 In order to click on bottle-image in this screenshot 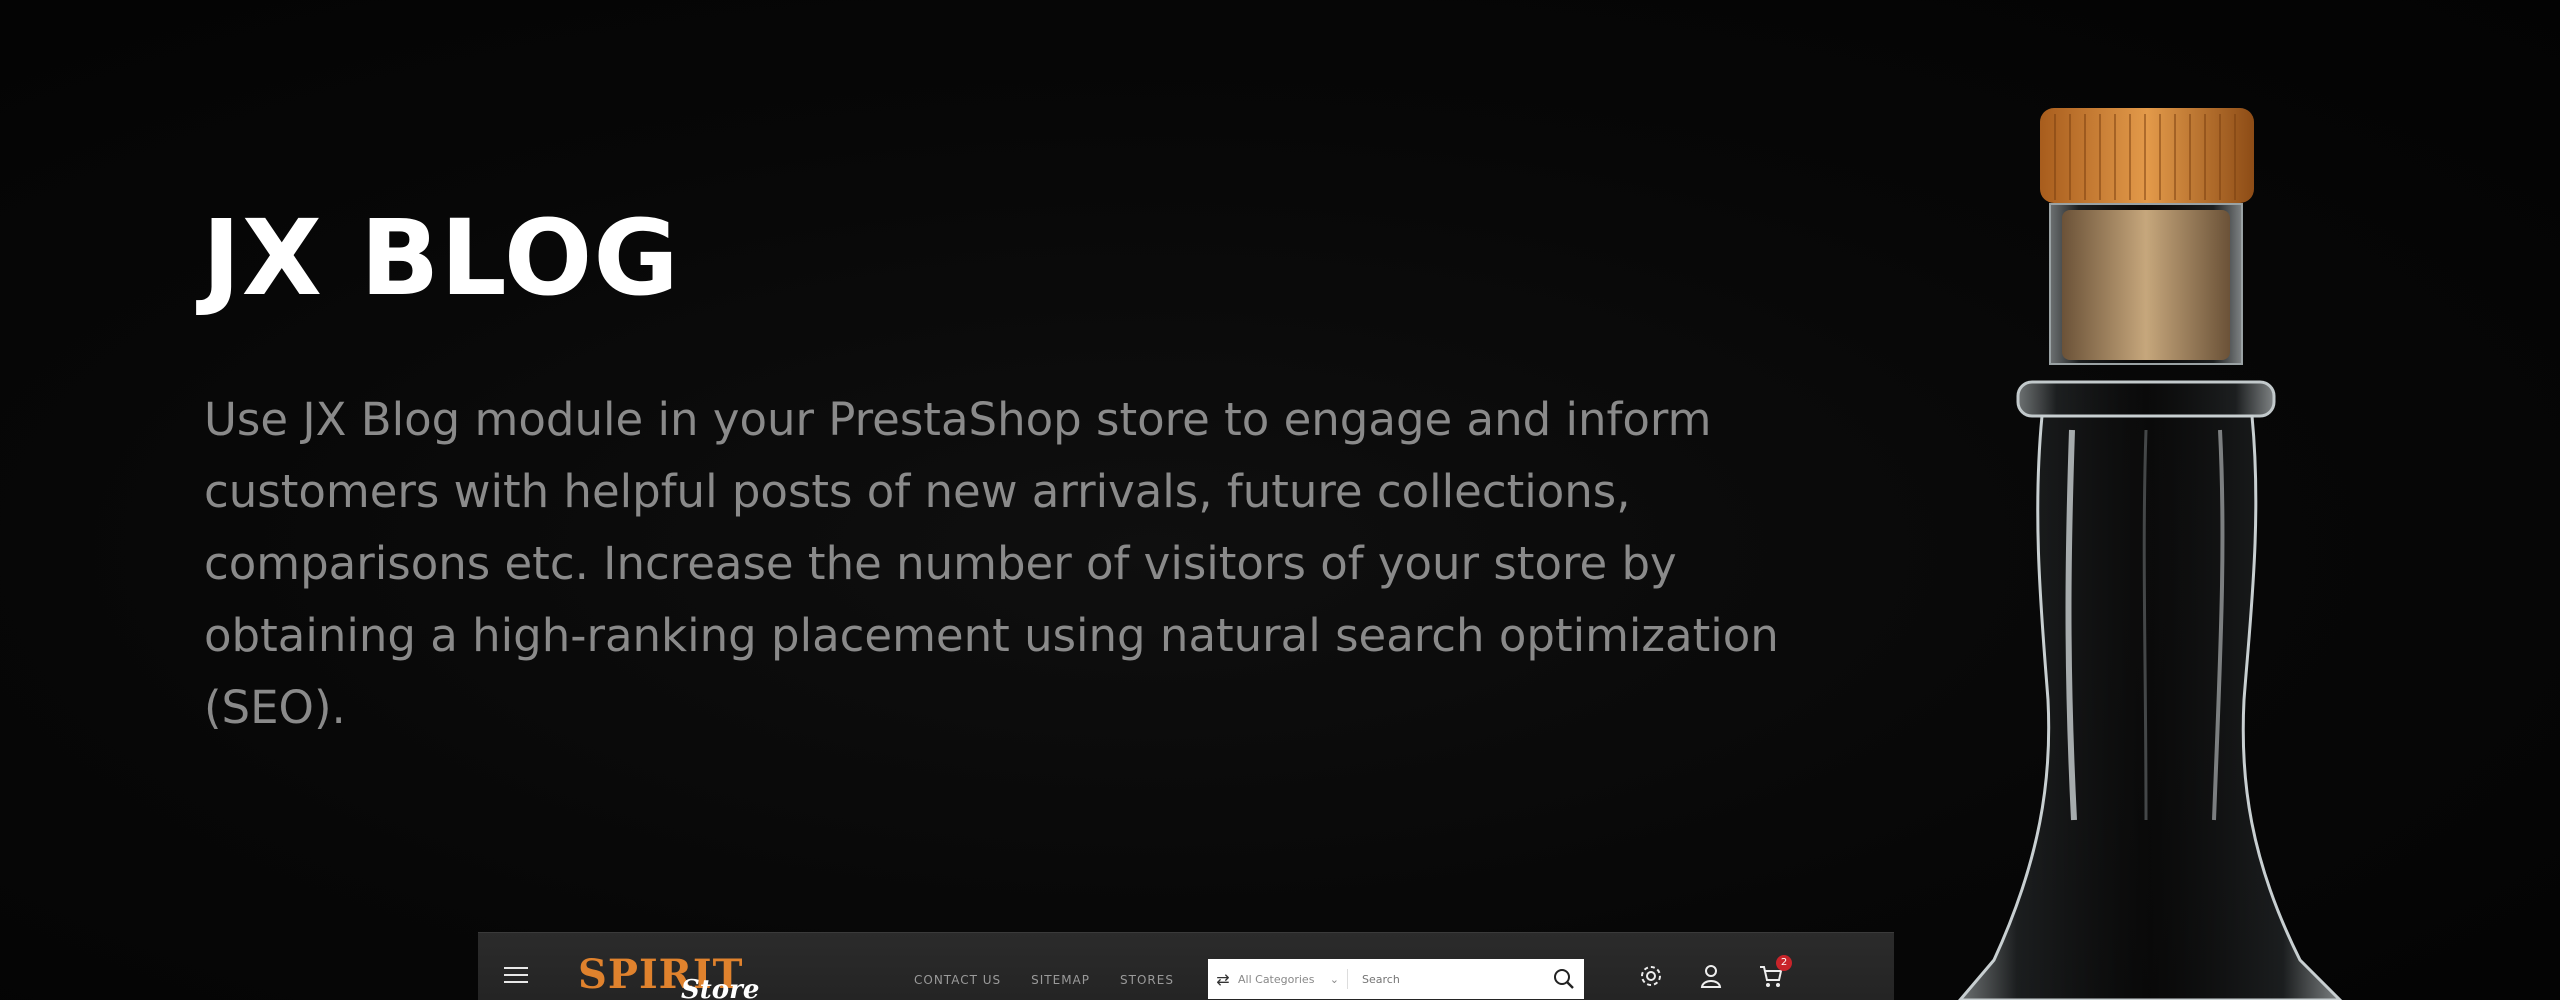, I will do `click(2150, 554)`.